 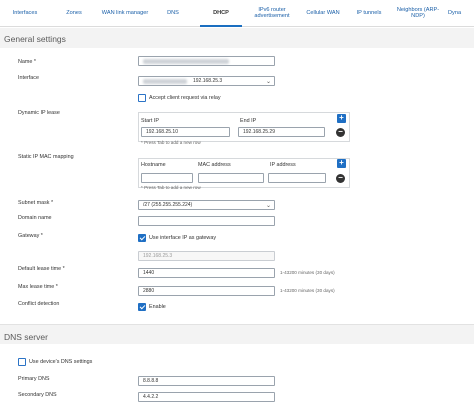 I want to click on gateway-field: 192.168.25.3, so click(x=206, y=256).